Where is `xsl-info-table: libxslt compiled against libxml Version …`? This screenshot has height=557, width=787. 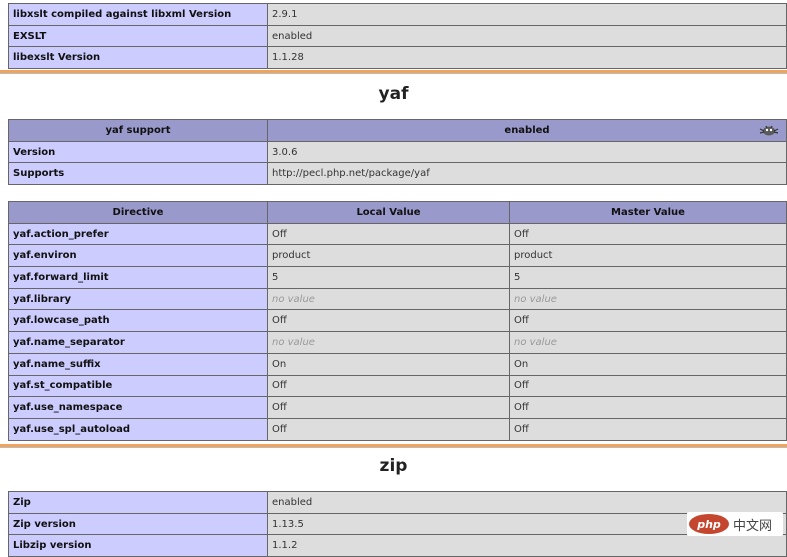 xsl-info-table: libxslt compiled against libxml Version … is located at coordinates (397, 36).